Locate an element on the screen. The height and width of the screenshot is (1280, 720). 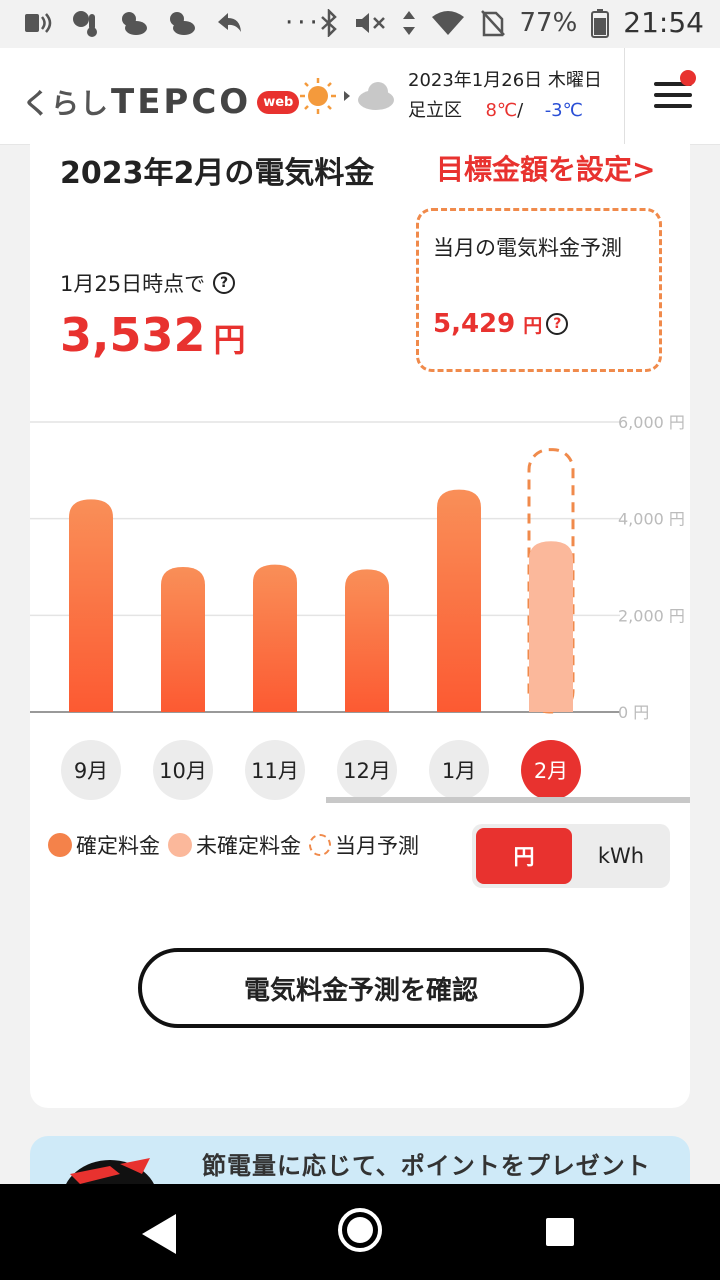
month-button-1月: 1月 is located at coordinates (459, 770).